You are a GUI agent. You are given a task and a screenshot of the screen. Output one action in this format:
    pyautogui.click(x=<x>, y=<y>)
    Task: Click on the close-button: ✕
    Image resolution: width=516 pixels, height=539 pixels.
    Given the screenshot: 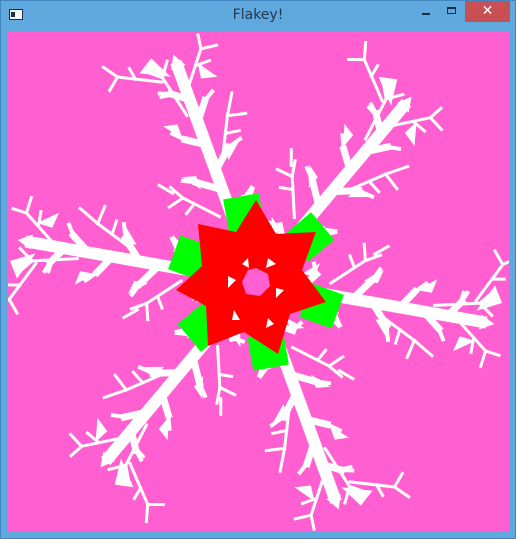 What is the action you would take?
    pyautogui.click(x=487, y=11)
    